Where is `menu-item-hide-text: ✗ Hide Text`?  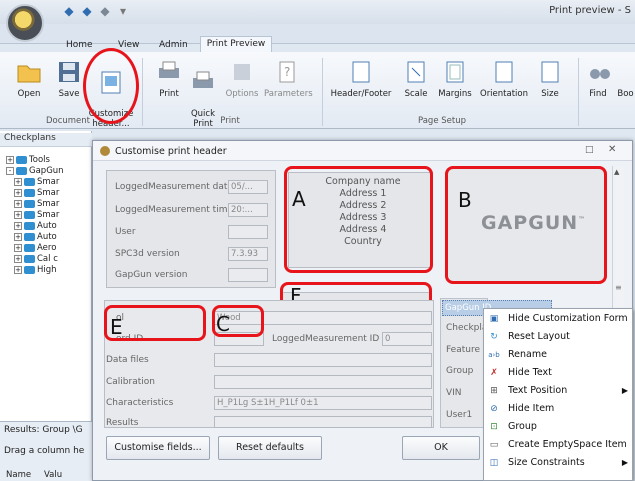
menu-item-hide-text: ✗ Hide Text is located at coordinates (558, 373).